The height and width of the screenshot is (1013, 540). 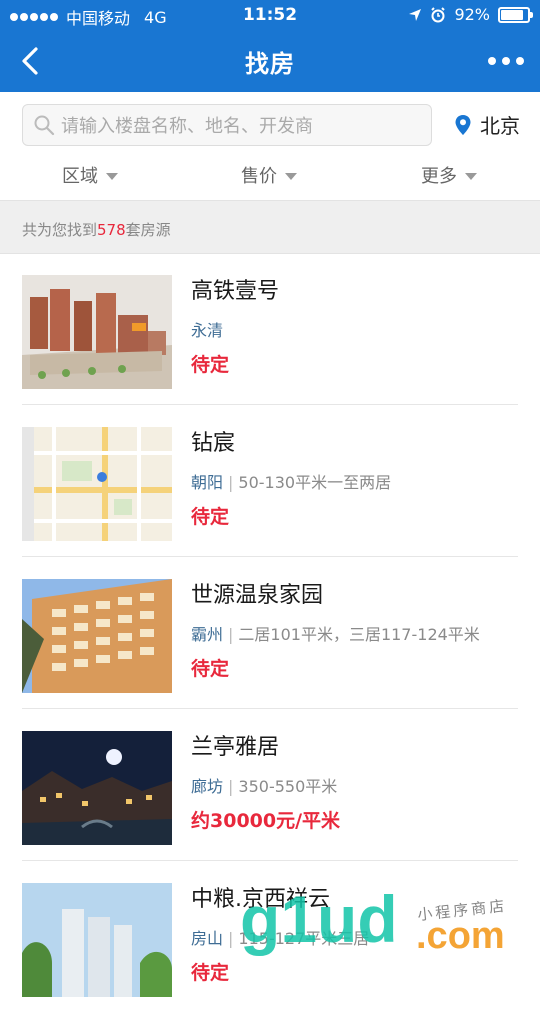 What do you see at coordinates (148, 230) in the screenshot?
I see `count-suffix: 套房源` at bounding box center [148, 230].